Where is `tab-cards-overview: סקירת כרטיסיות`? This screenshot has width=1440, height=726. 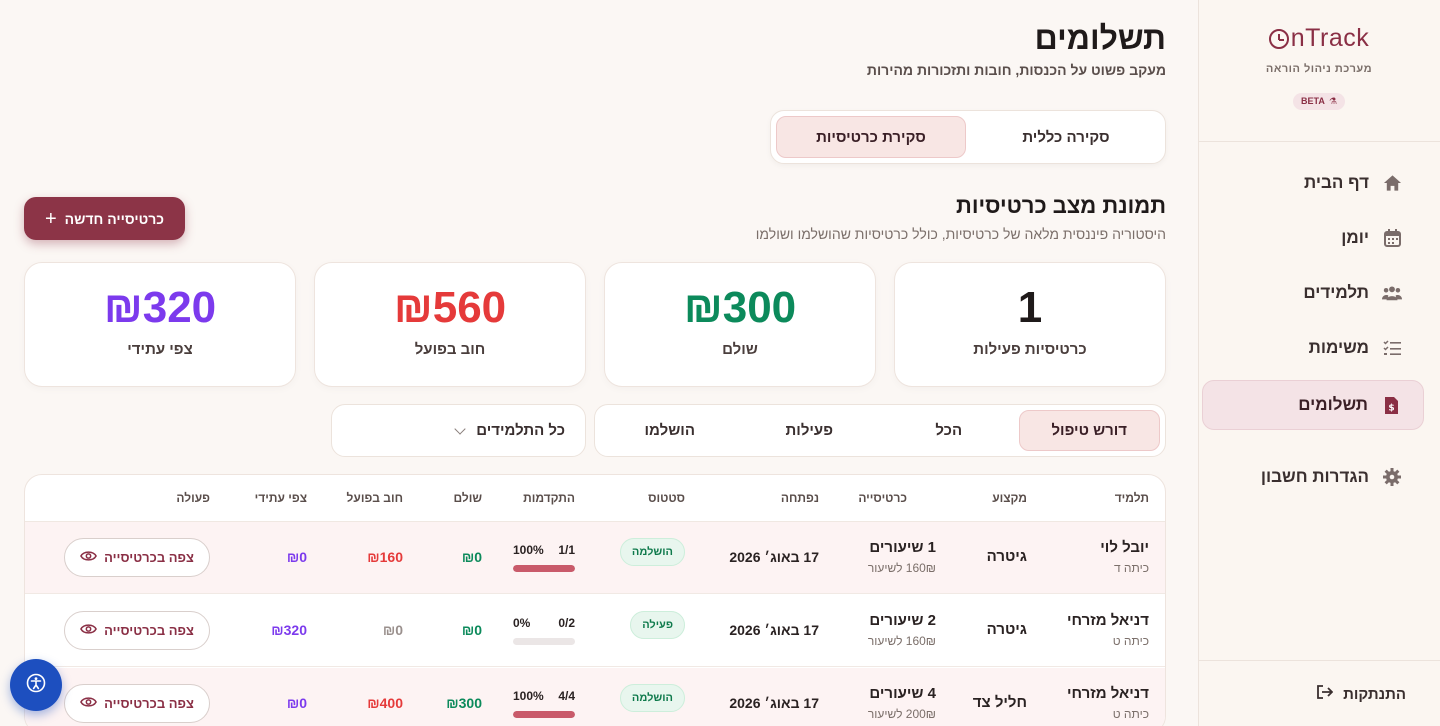 tab-cards-overview: סקירת כרטיסיות is located at coordinates (871, 137).